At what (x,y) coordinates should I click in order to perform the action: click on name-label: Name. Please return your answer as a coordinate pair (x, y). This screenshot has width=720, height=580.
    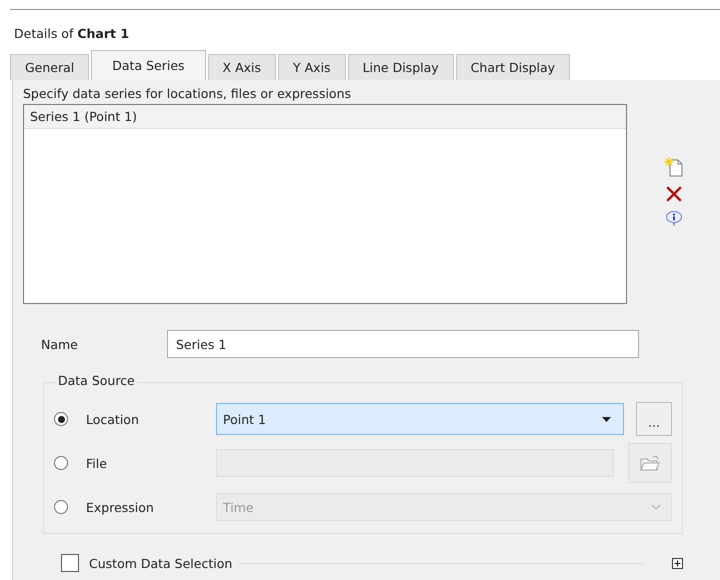
    Looking at the image, I should click on (60, 344).